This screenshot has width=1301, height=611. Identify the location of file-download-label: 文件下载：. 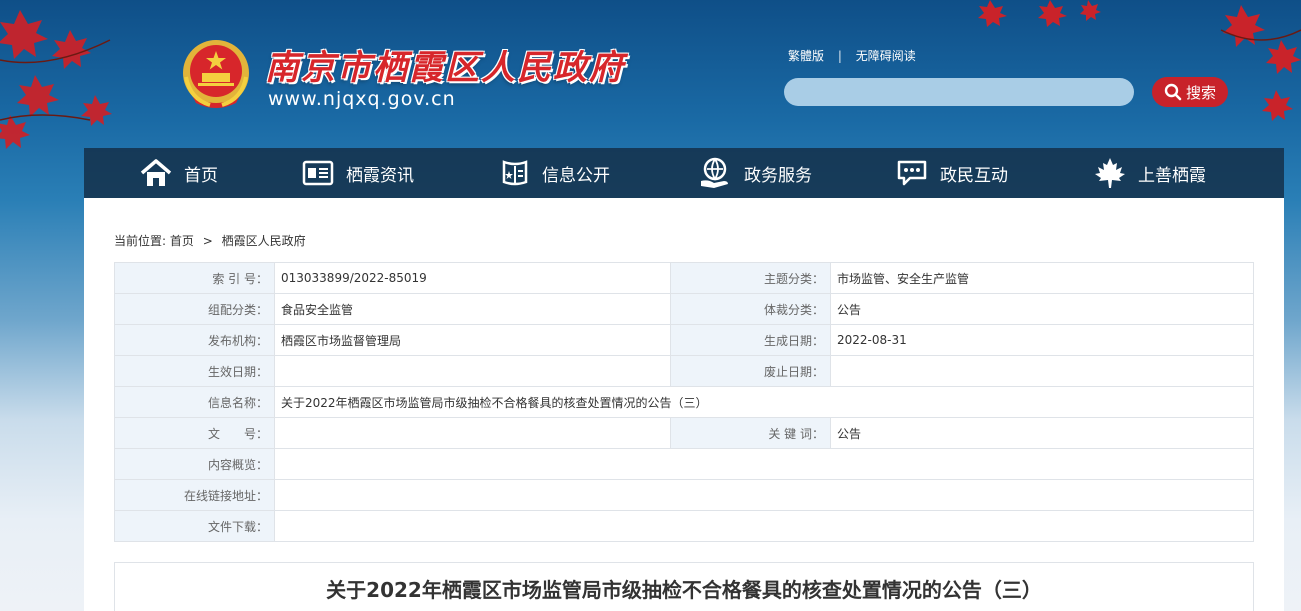
(194, 526).